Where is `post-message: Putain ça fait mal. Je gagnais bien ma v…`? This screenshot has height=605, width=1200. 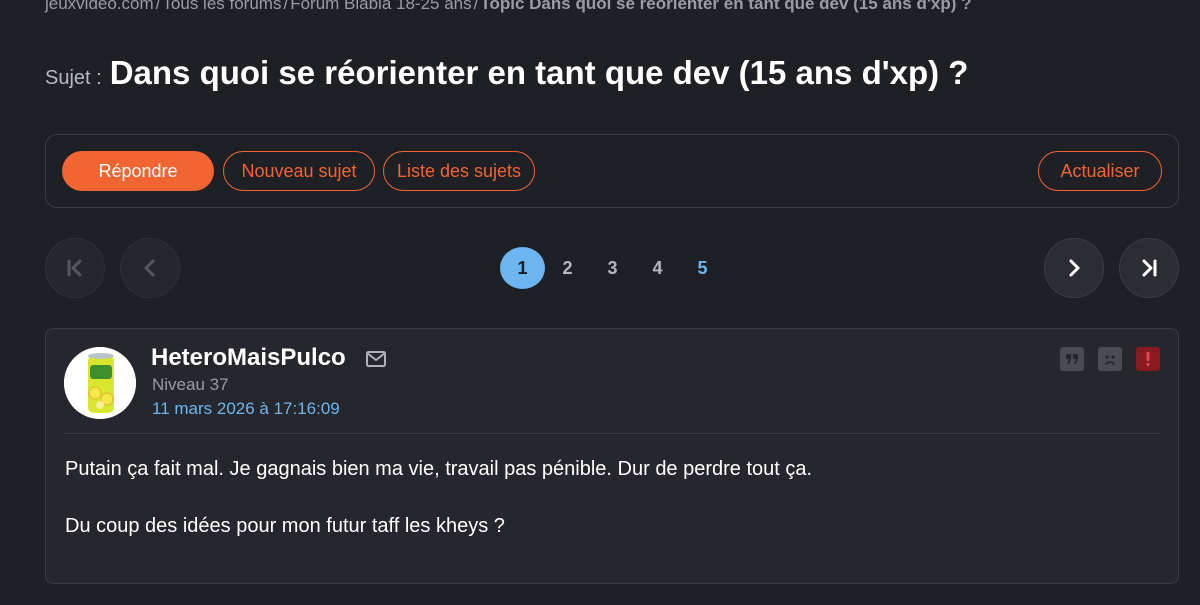 post-message: Putain ça fait mal. Je gagnais bien ma v… is located at coordinates (438, 514).